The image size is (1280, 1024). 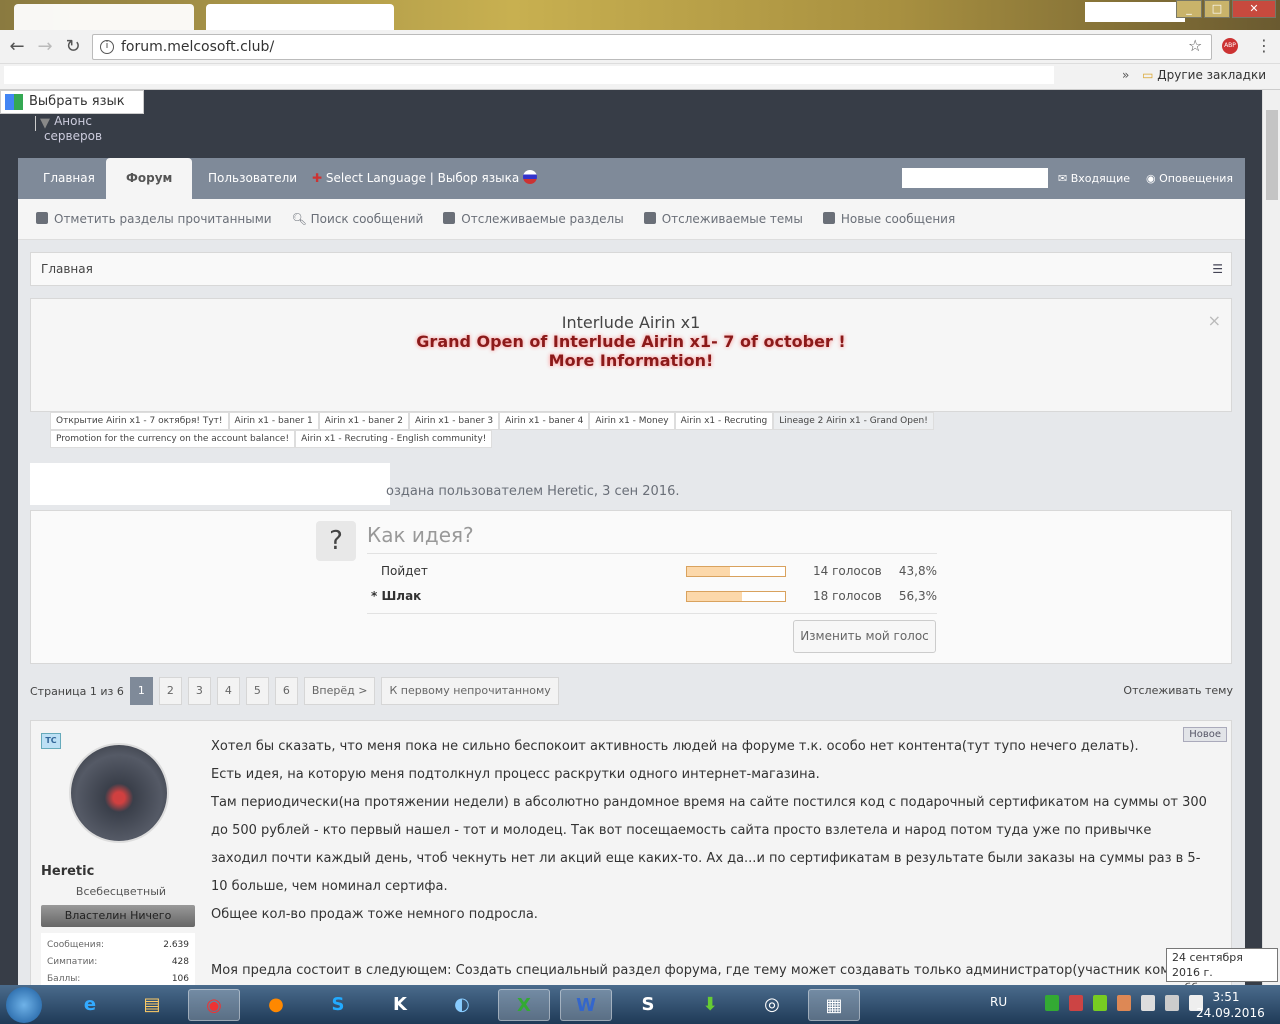 What do you see at coordinates (1211, 75) in the screenshot?
I see `other-bookmarks-label: Другие закладки` at bounding box center [1211, 75].